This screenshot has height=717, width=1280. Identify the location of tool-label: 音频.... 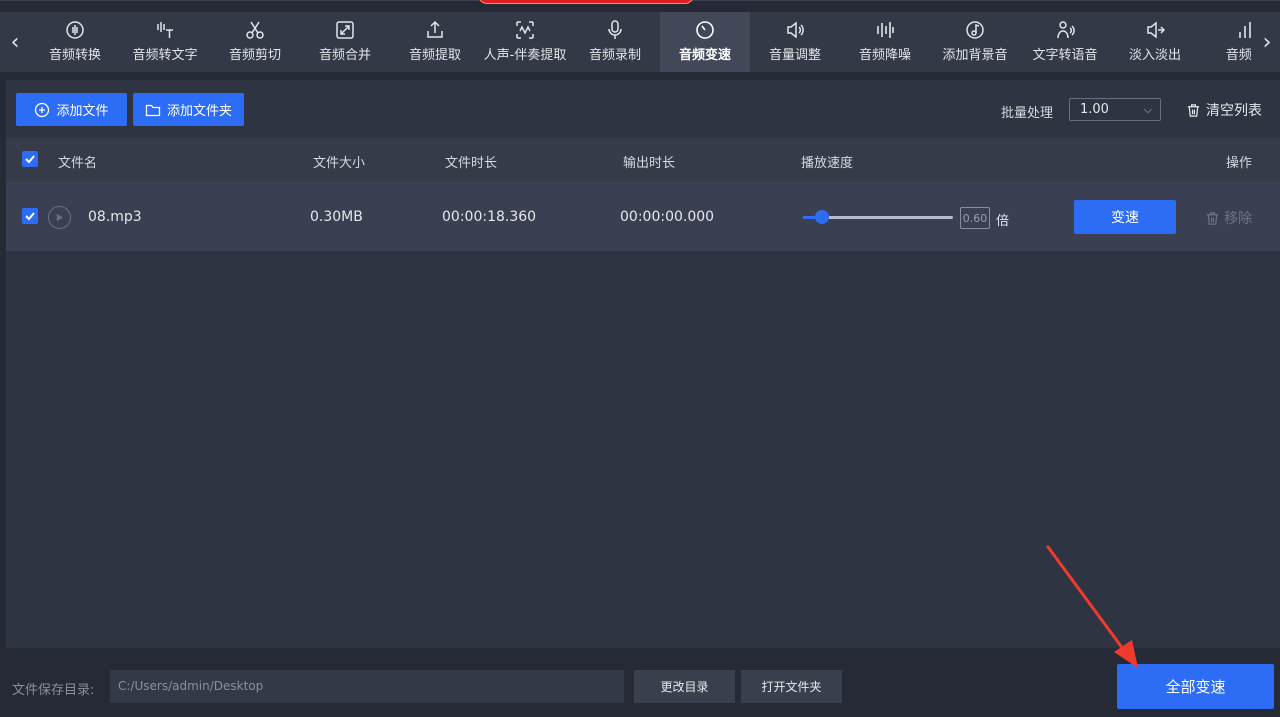
(1238, 55).